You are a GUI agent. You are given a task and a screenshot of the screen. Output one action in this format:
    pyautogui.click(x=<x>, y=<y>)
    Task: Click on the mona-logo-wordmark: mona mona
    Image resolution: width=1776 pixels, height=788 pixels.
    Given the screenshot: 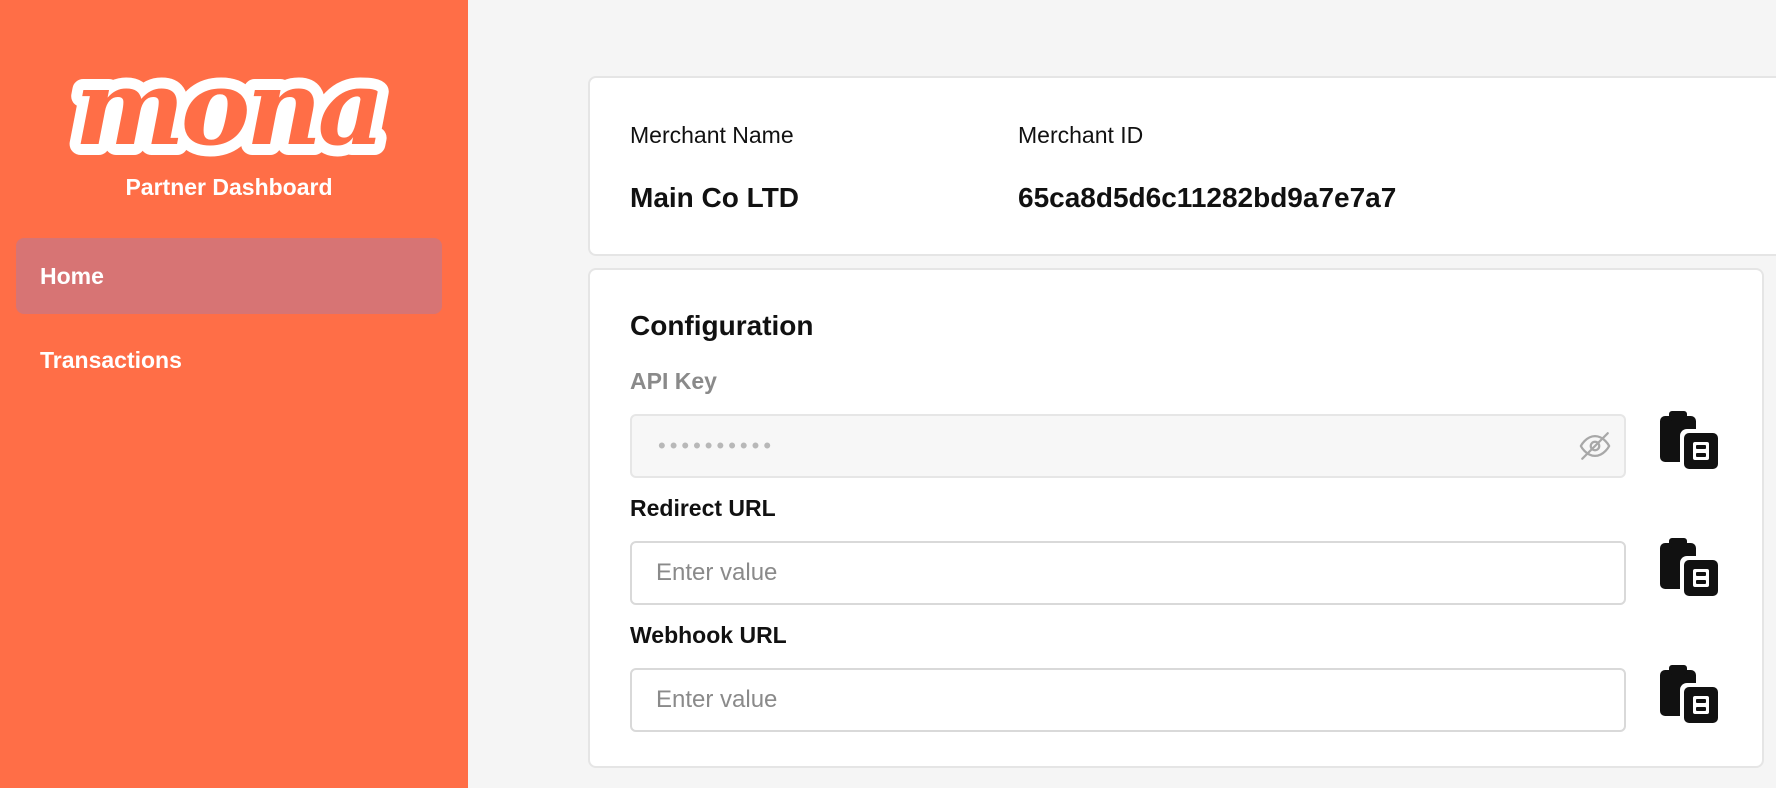 What is the action you would take?
    pyautogui.click(x=230, y=111)
    